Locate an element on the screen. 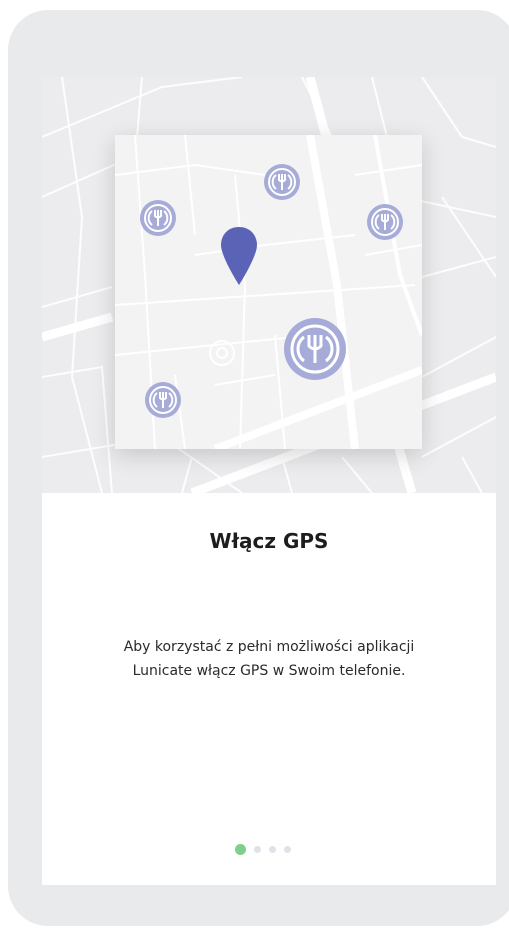  onboarding-title: Włącz GPS is located at coordinates (269, 541).